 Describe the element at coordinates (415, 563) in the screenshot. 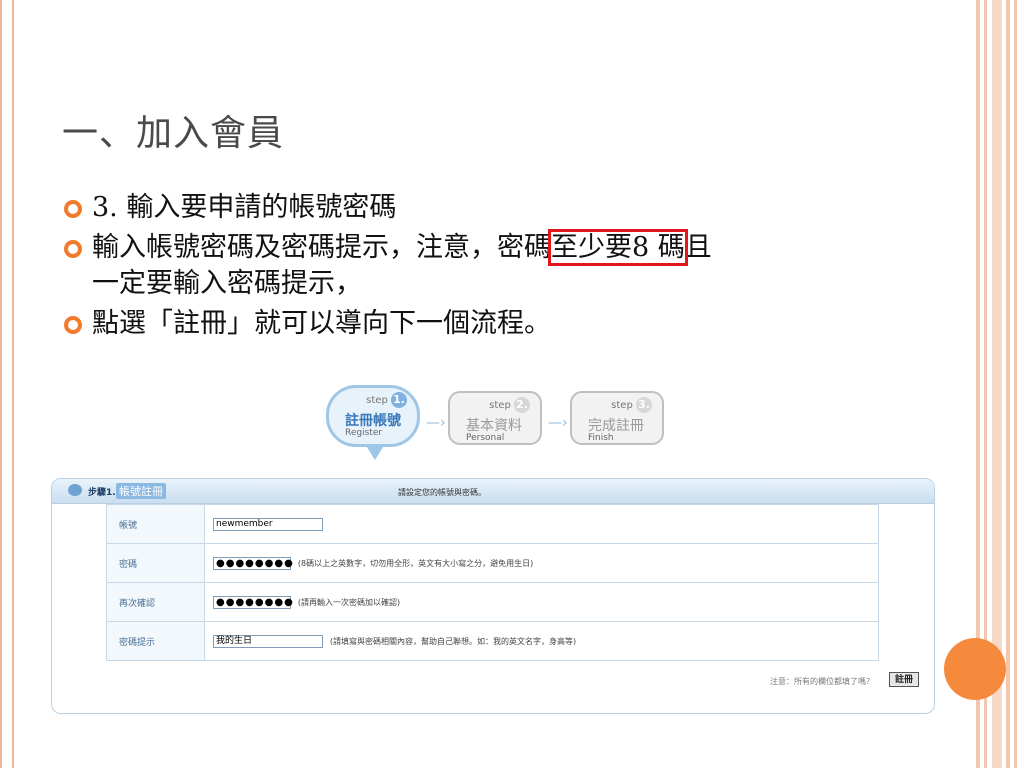

I see `password-hint: (8碼以上之英數字，切勿用全形，英文有大小寫之分，避免用生日)` at that location.